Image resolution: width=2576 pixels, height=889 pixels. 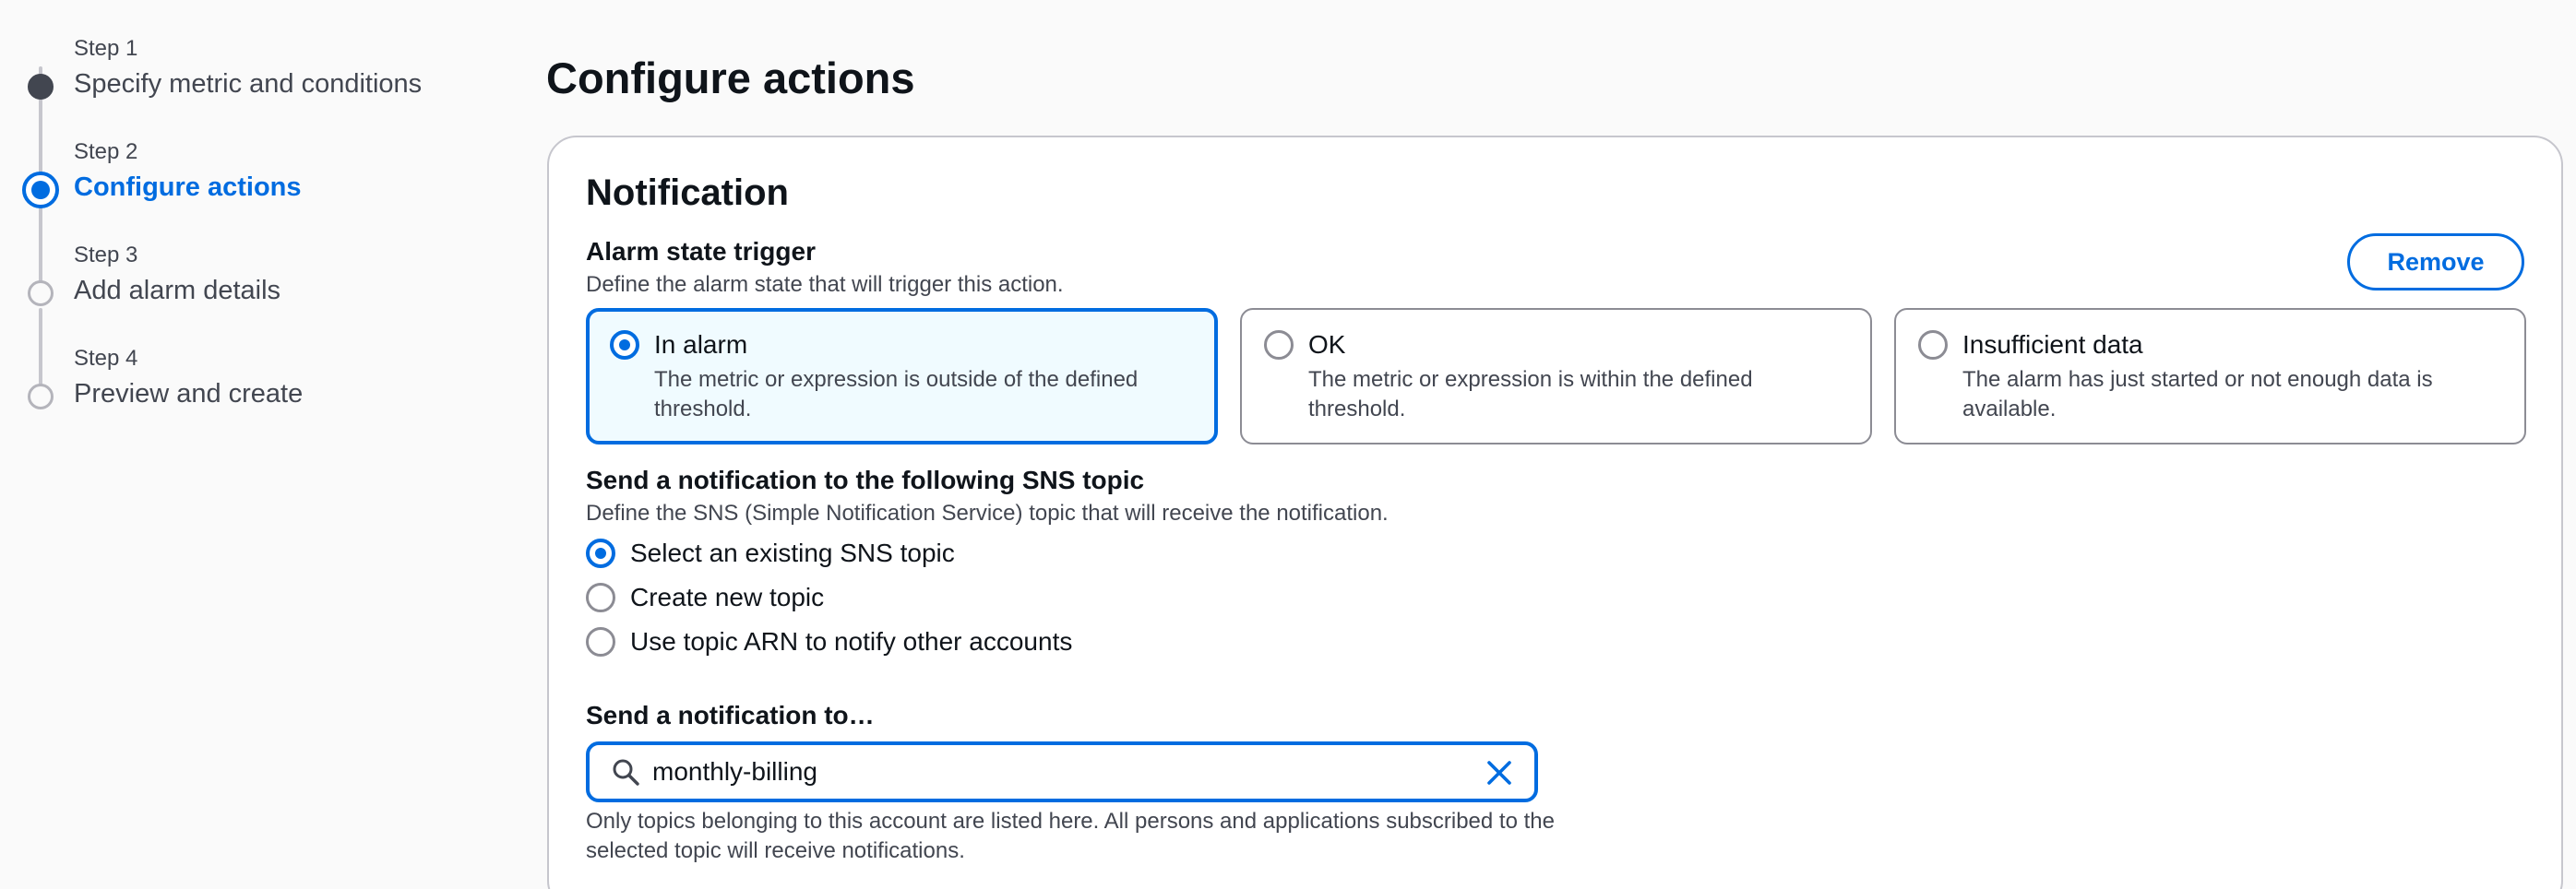 I want to click on panel-title: Notification, so click(x=687, y=192).